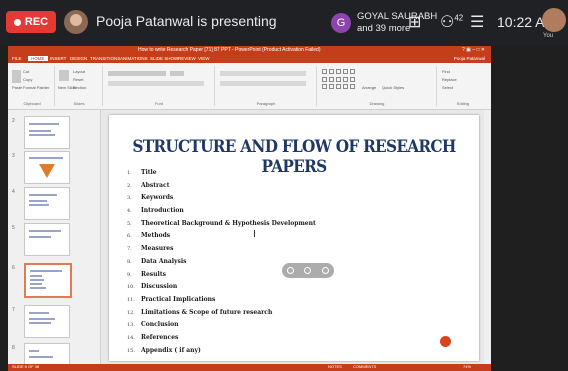 Image resolution: width=568 pixels, height=371 pixels. I want to click on group-font: Font, so click(159, 86).